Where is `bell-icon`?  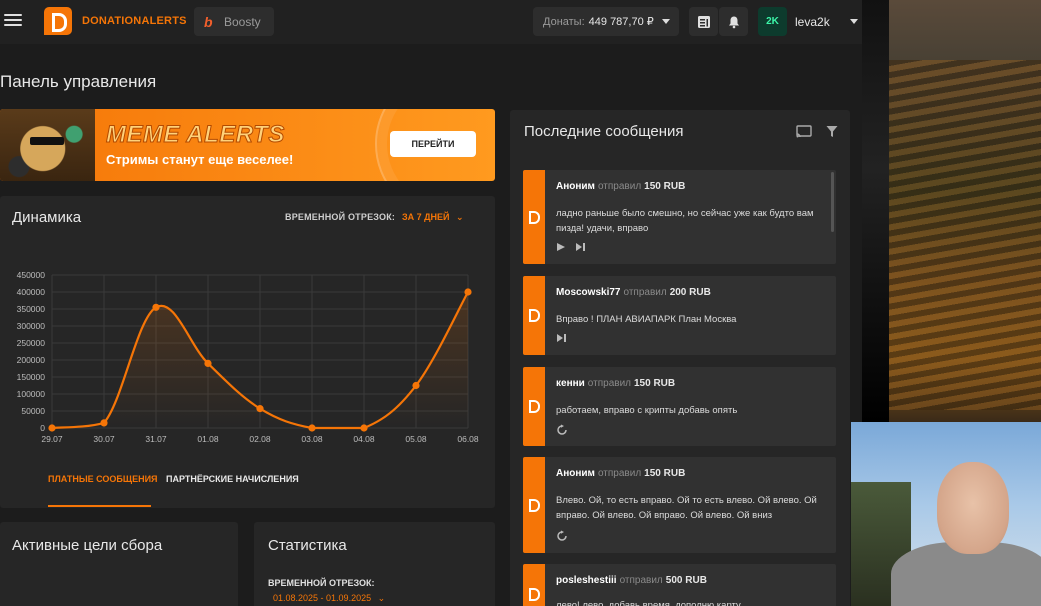
bell-icon is located at coordinates (733, 22).